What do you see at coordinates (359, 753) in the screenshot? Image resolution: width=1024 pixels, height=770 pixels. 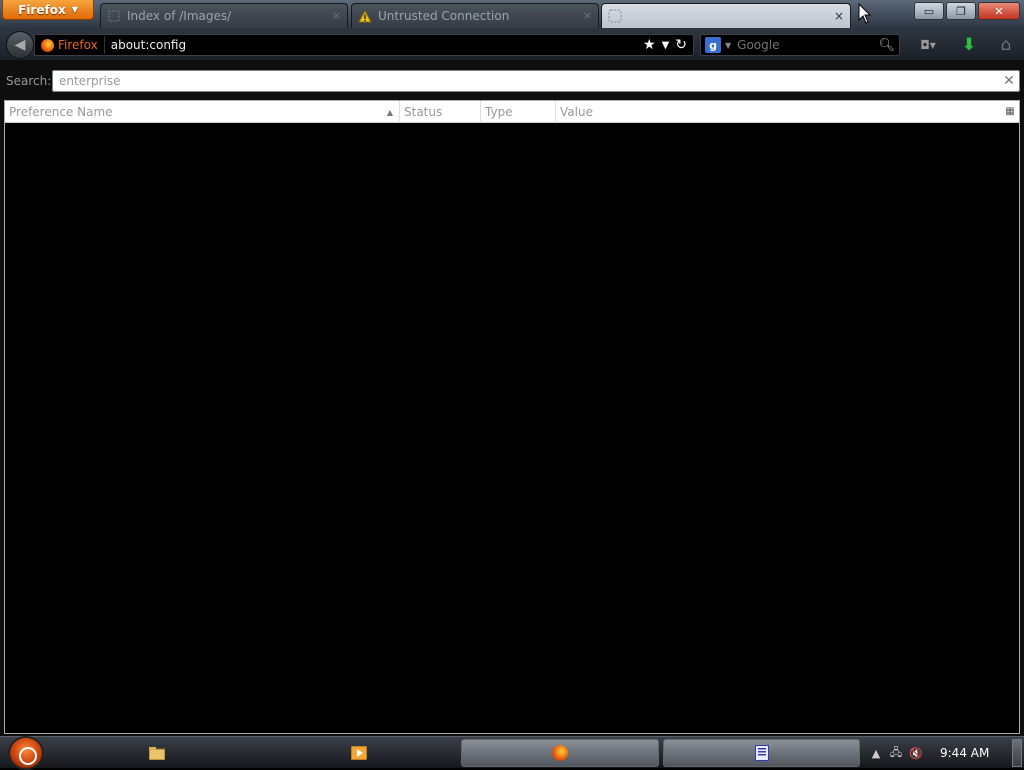 I see `media-player-icon` at bounding box center [359, 753].